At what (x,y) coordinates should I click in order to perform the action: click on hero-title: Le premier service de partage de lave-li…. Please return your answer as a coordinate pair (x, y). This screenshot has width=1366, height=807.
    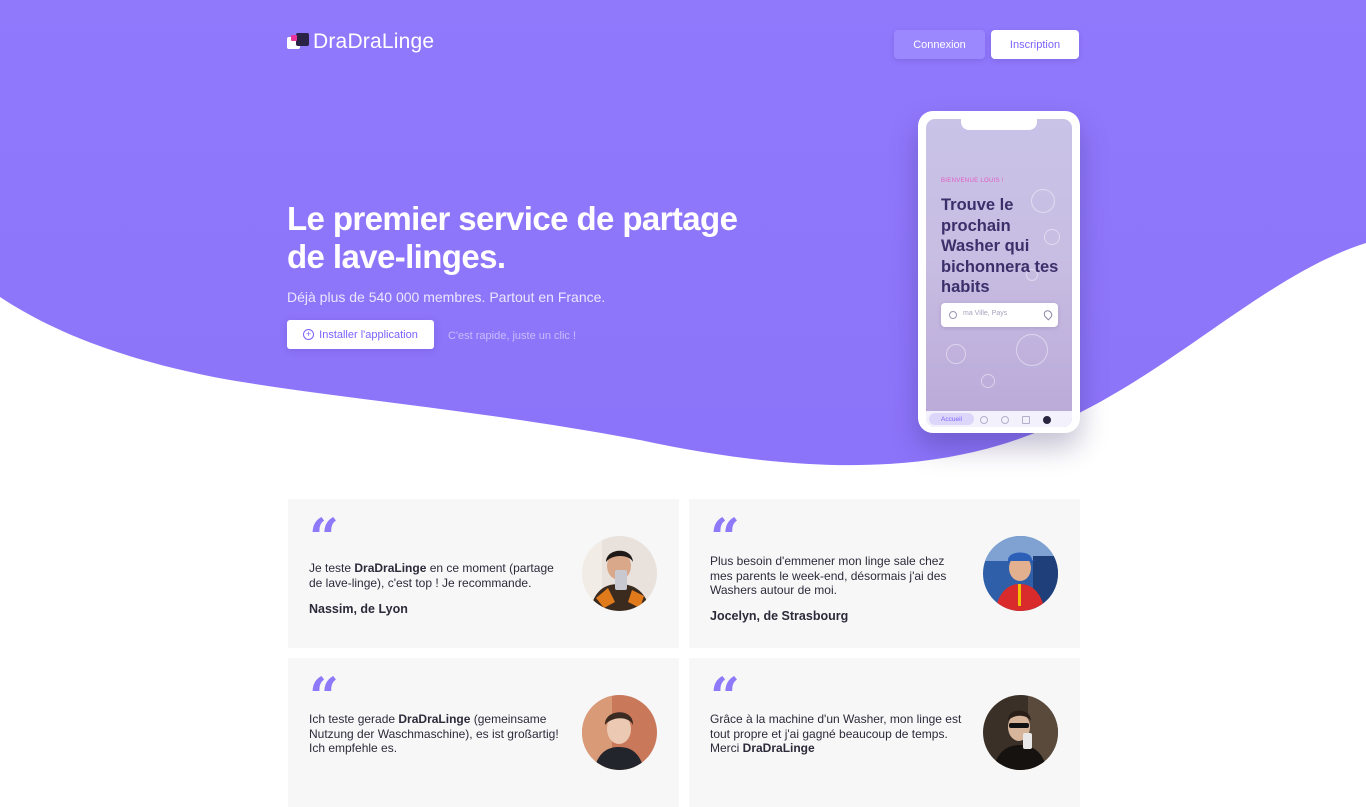
    Looking at the image, I should click on (517, 238).